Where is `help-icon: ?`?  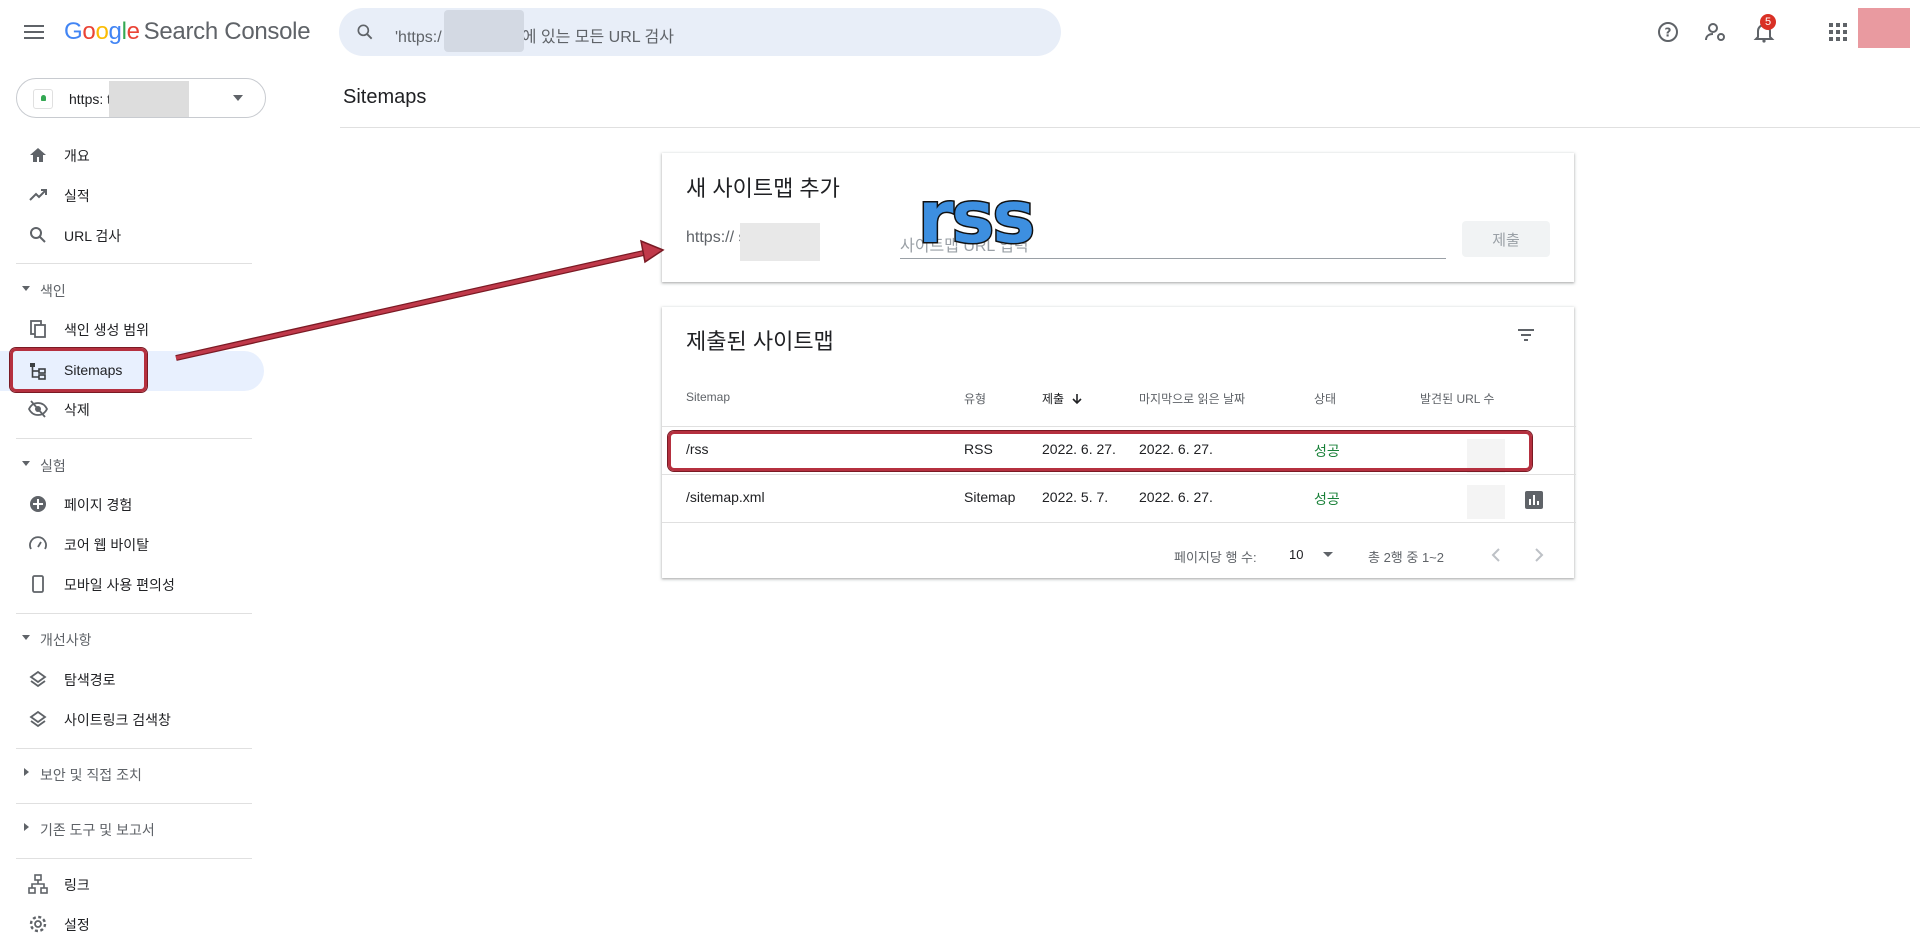
help-icon: ? is located at coordinates (1668, 32).